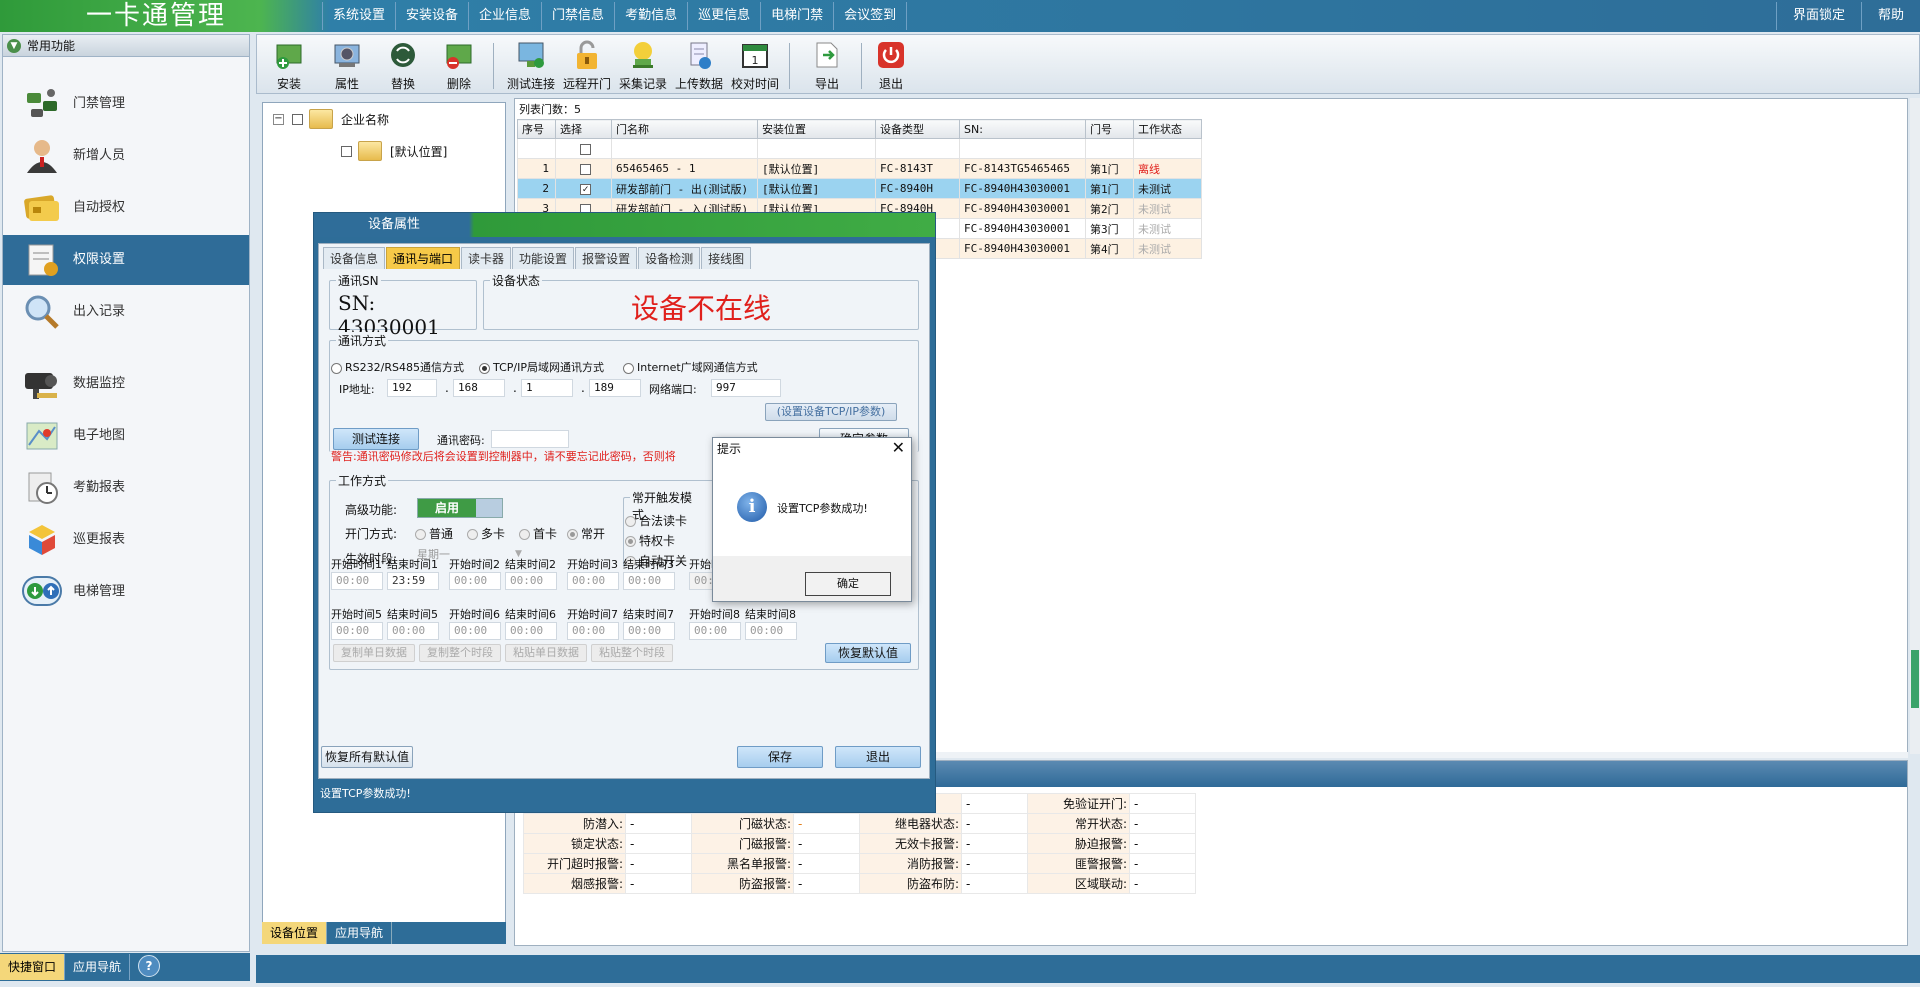  What do you see at coordinates (295, 933) in the screenshot?
I see `tab-device-location: 设备位置` at bounding box center [295, 933].